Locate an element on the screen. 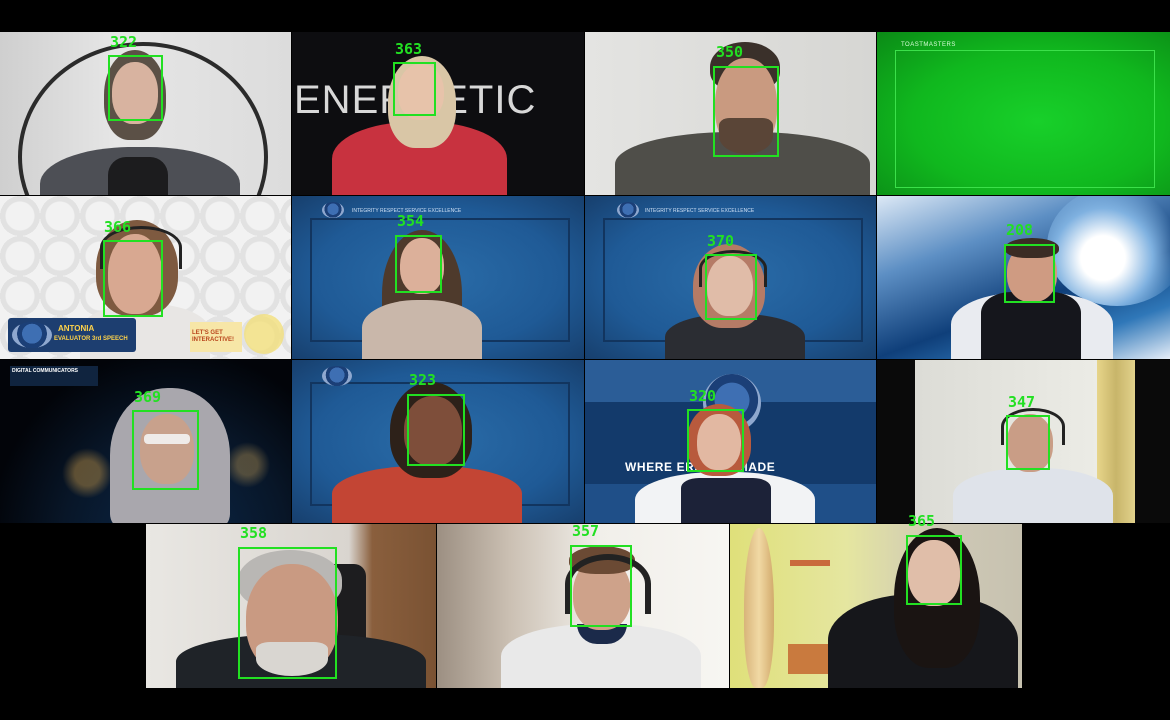  participant-tile: TOASTMASTERS is located at coordinates (1023, 113).